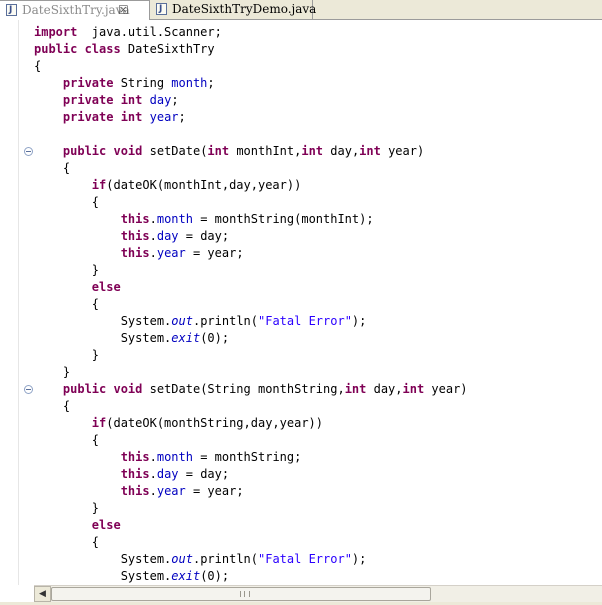 This screenshot has width=602, height=605. Describe the element at coordinates (233, 9) in the screenshot. I see `tab-datesixthtrydemo: DateSixthTryDemo.java` at that location.